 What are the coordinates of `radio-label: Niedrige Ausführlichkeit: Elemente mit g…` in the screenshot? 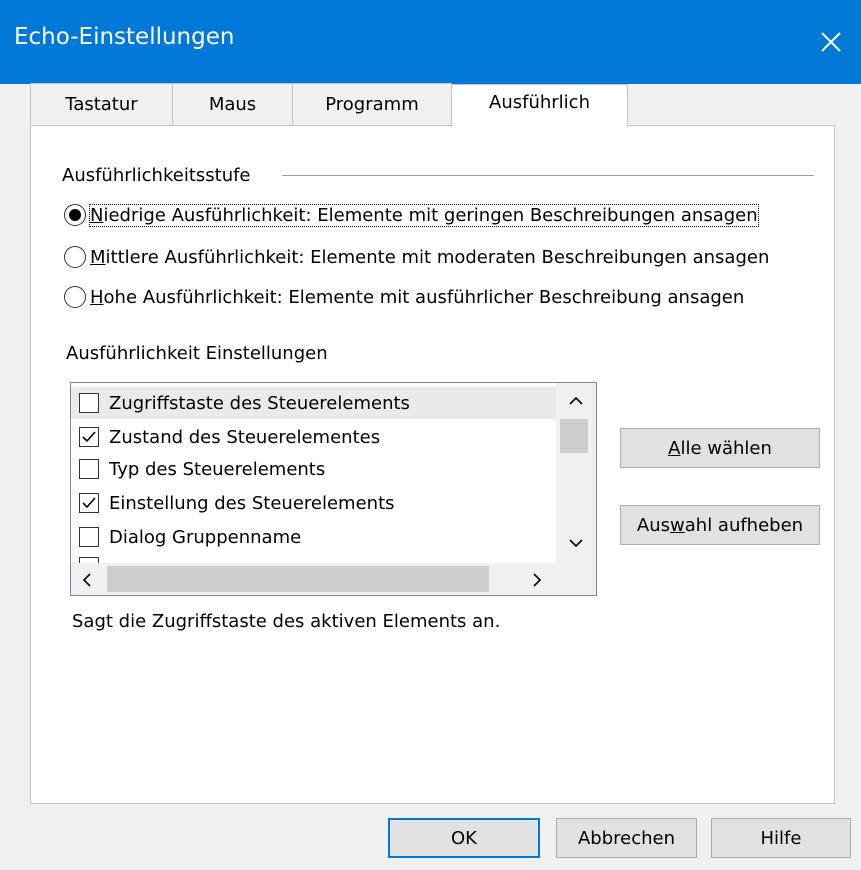 It's located at (424, 215).